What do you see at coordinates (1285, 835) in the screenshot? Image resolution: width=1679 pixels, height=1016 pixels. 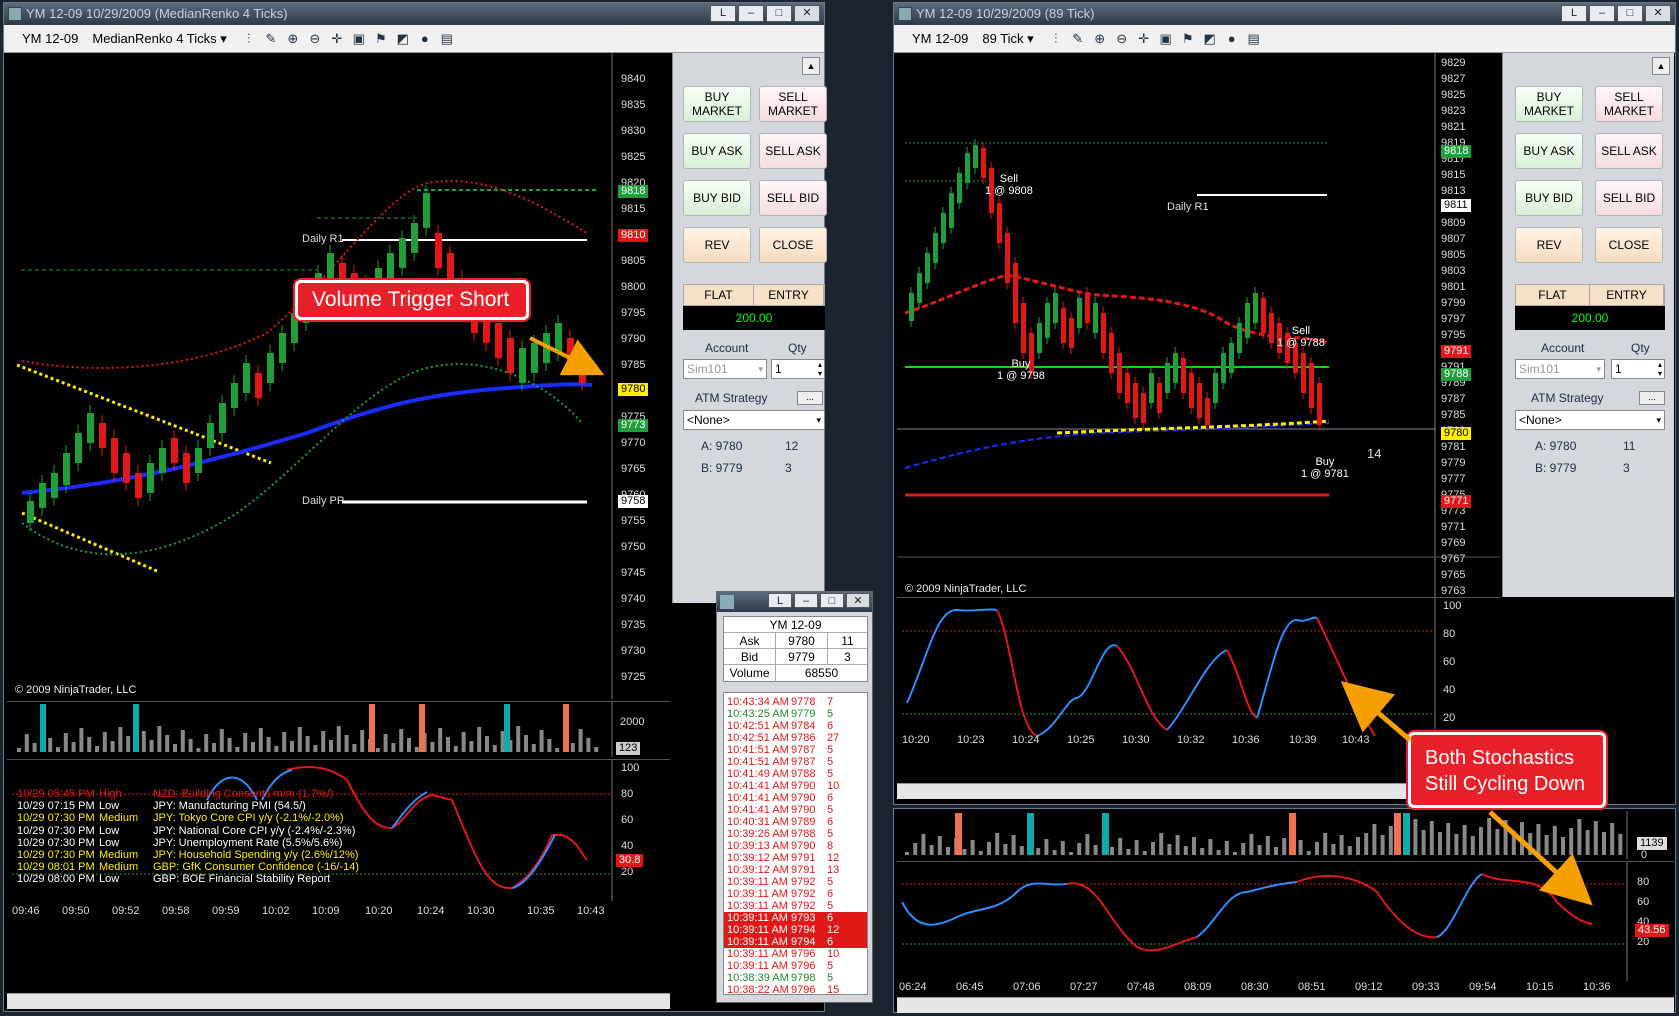 I see `right-lower-volume-panel: 1139 0` at bounding box center [1285, 835].